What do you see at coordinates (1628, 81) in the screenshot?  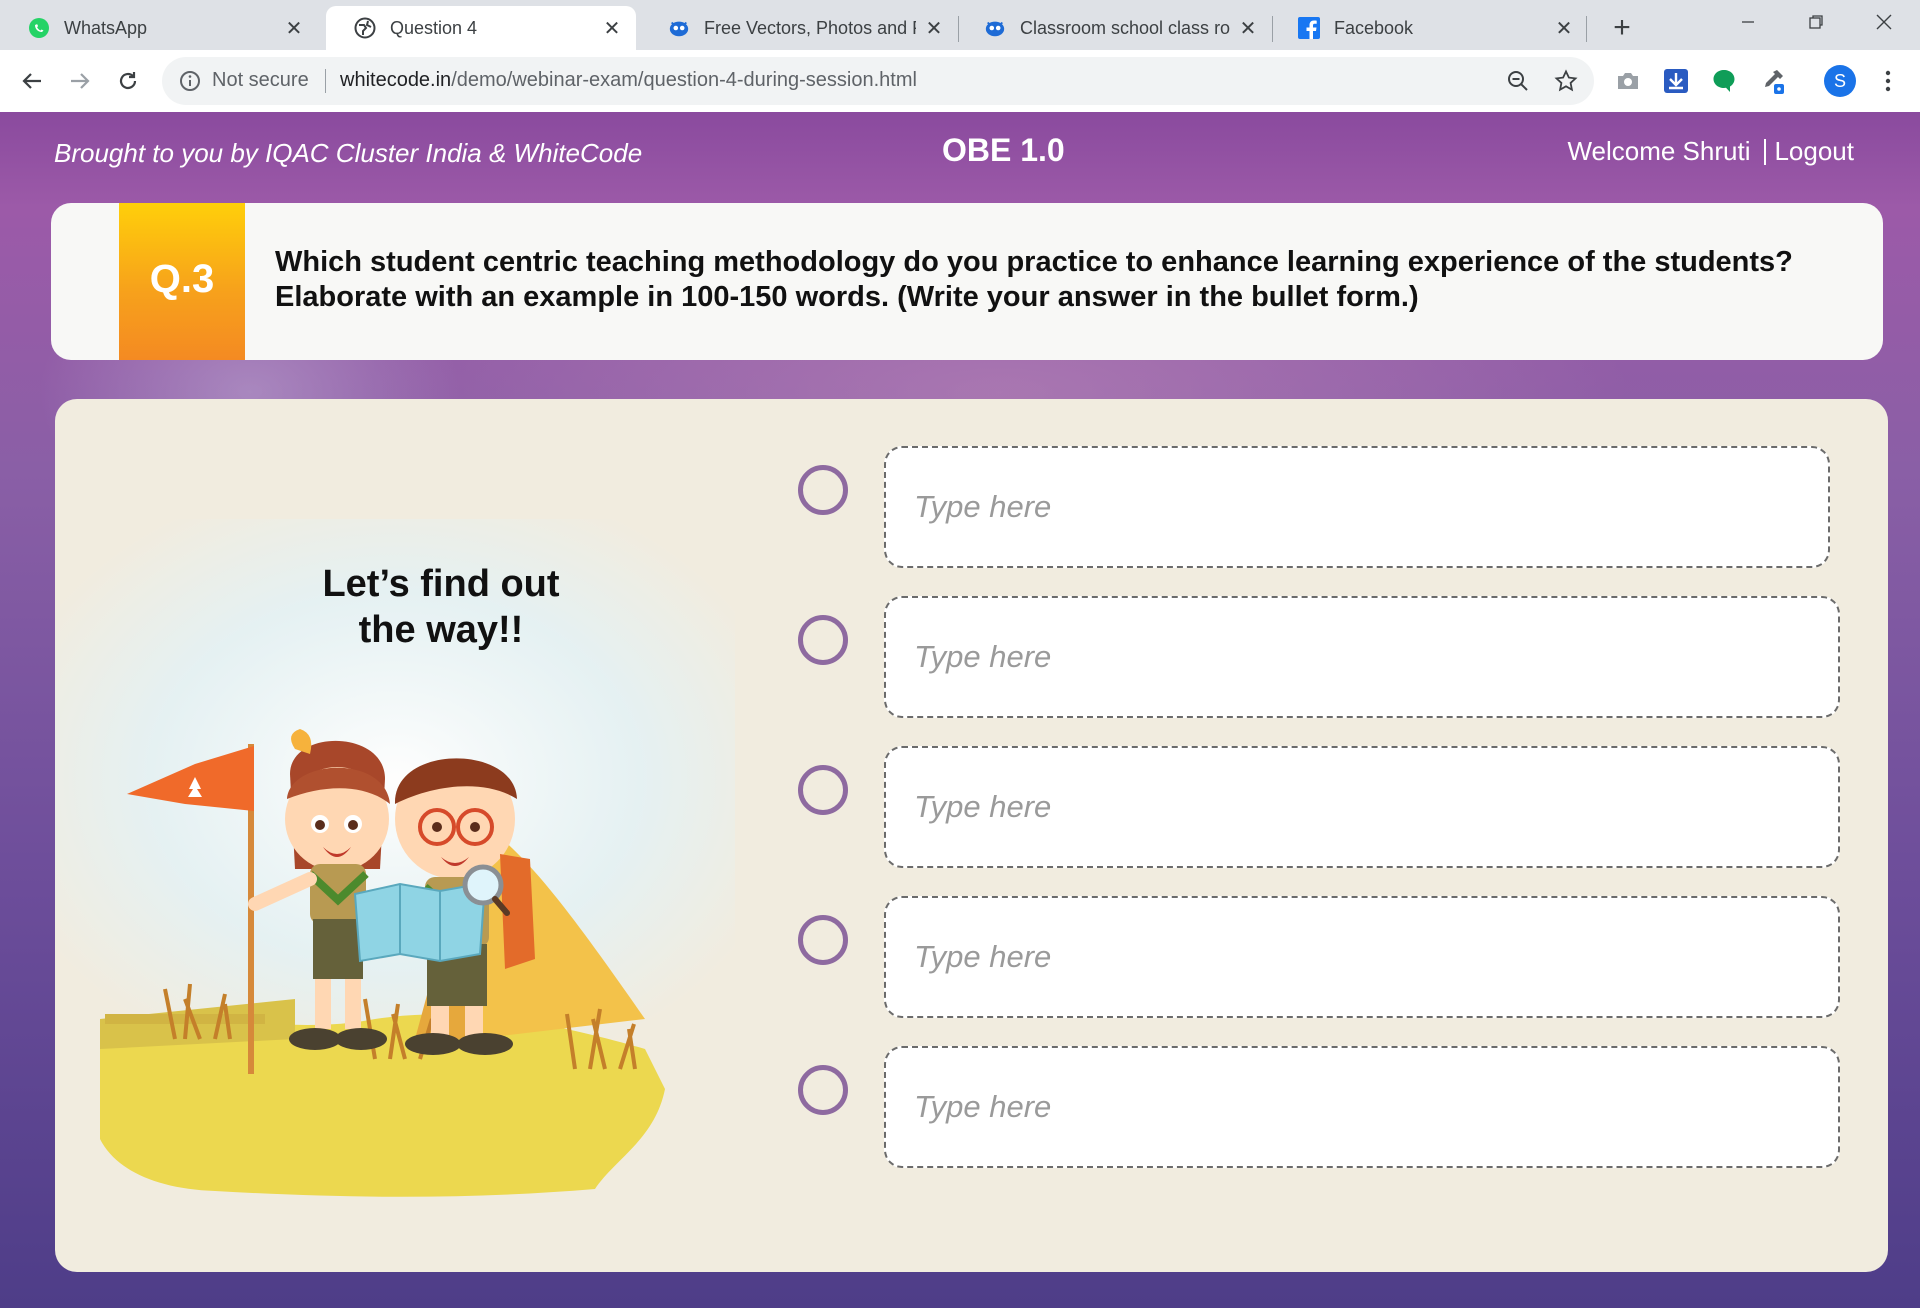 I see `camera-icon` at bounding box center [1628, 81].